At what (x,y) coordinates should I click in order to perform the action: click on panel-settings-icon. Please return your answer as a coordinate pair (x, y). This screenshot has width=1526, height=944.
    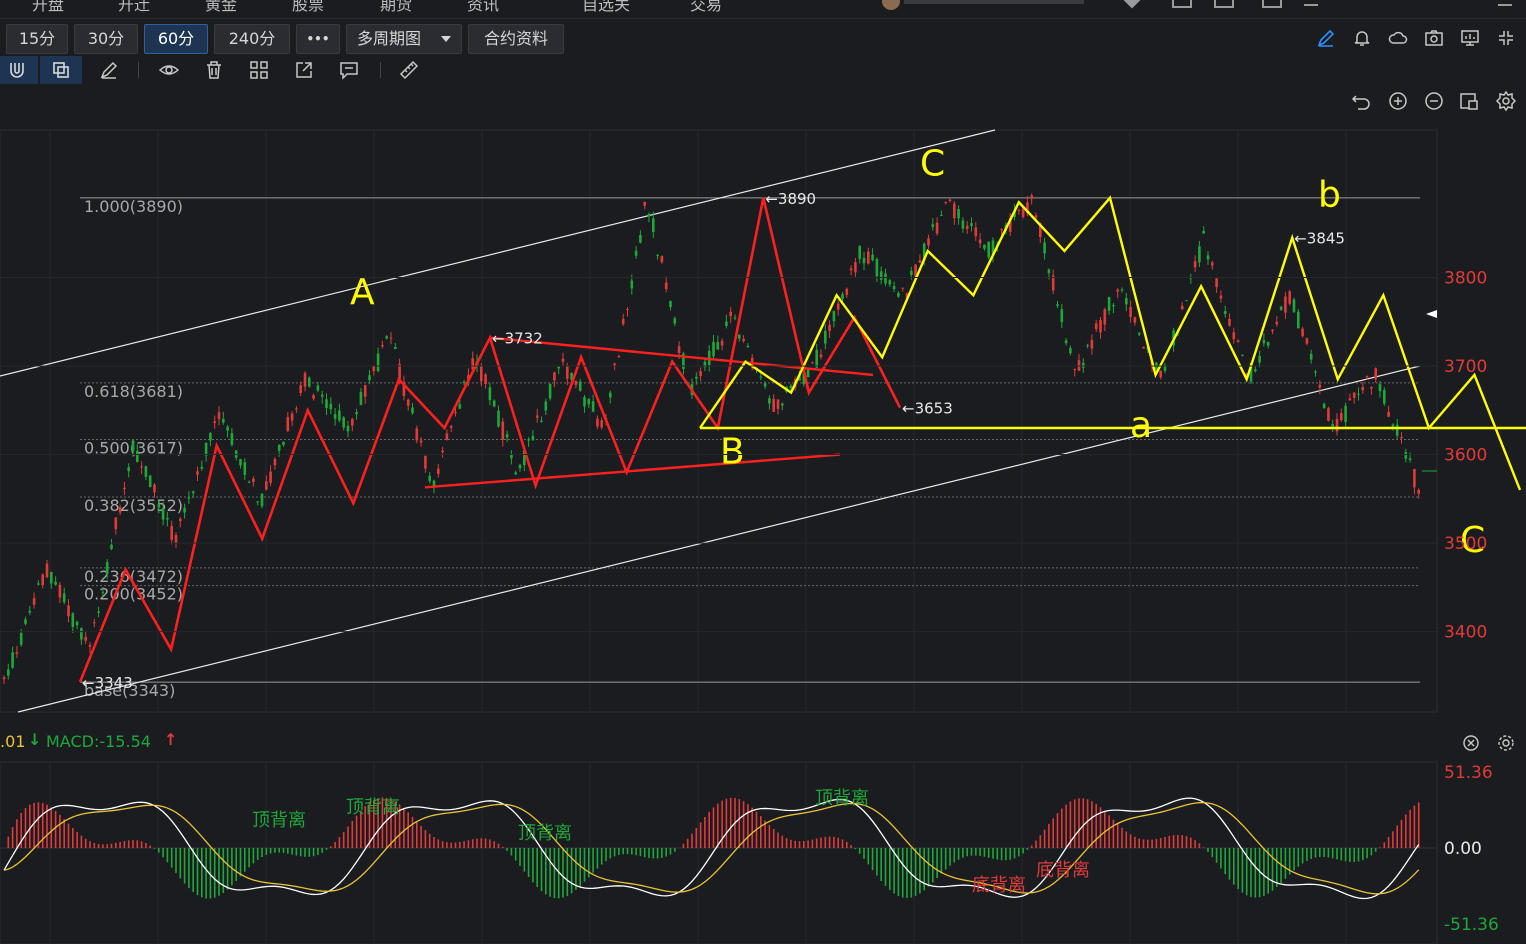
    Looking at the image, I should click on (1506, 743).